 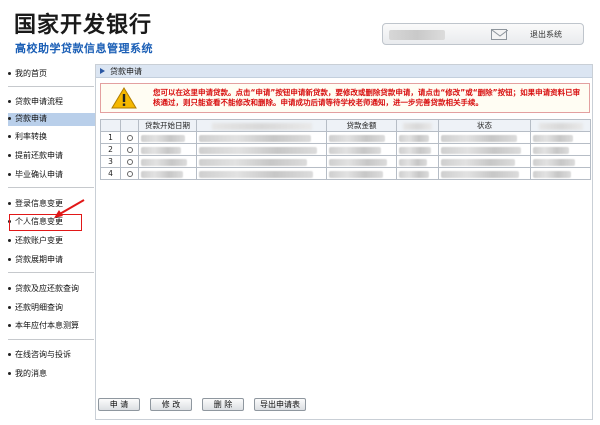 I want to click on sidebar-item-repayment-account-change: 还款账户变更, so click(x=50, y=241).